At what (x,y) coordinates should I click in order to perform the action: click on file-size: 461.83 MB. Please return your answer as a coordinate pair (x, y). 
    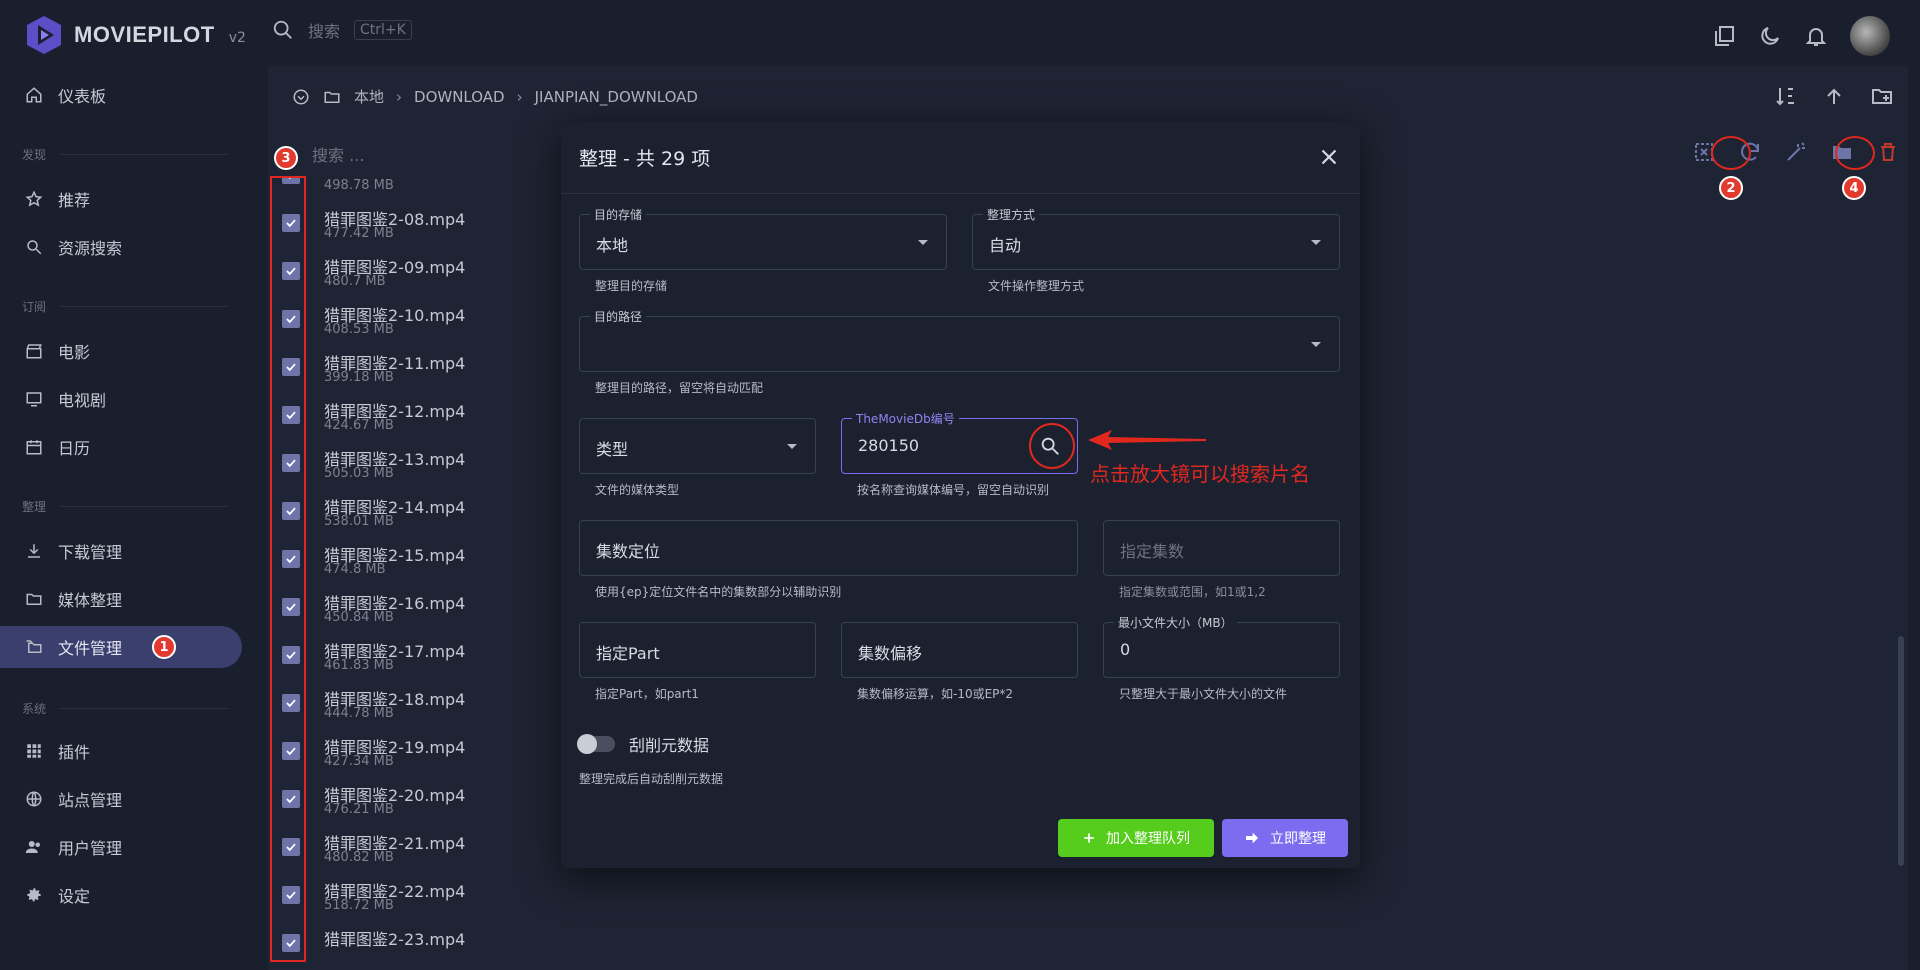
    Looking at the image, I should click on (359, 665).